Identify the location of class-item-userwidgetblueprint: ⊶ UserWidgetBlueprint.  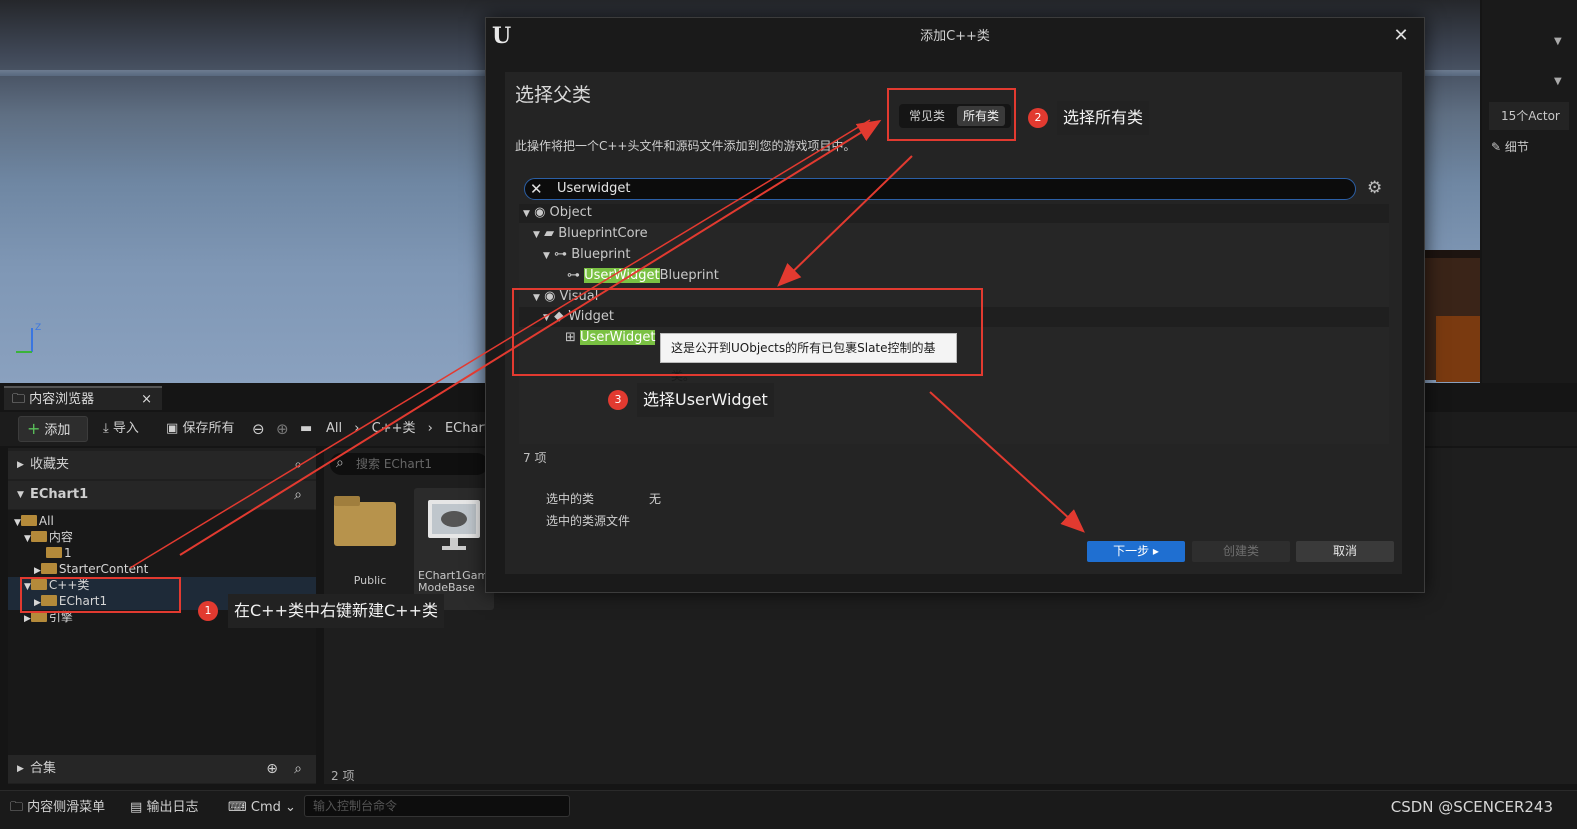
(643, 275).